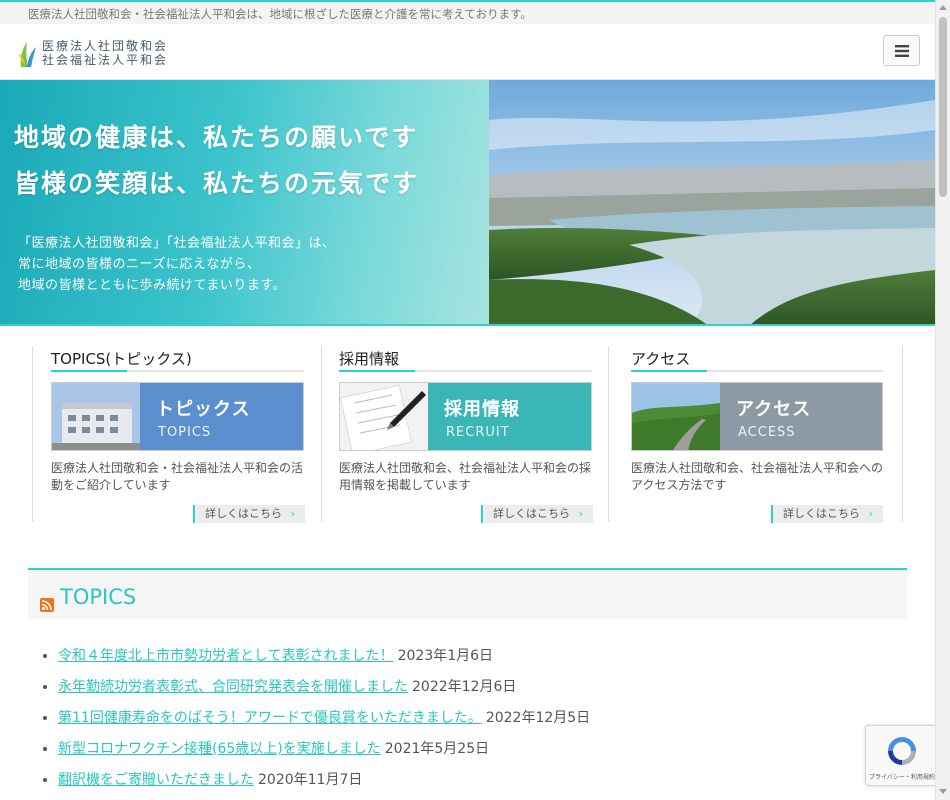 The width and height of the screenshot is (950, 800). Describe the element at coordinates (310, 780) in the screenshot. I see `topic-date: 2020年11月7日` at that location.